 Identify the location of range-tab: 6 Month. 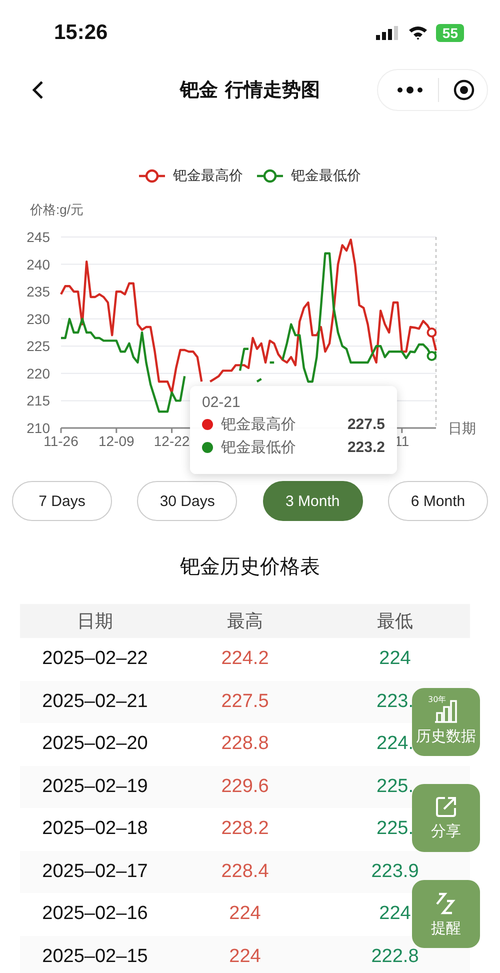
(438, 501).